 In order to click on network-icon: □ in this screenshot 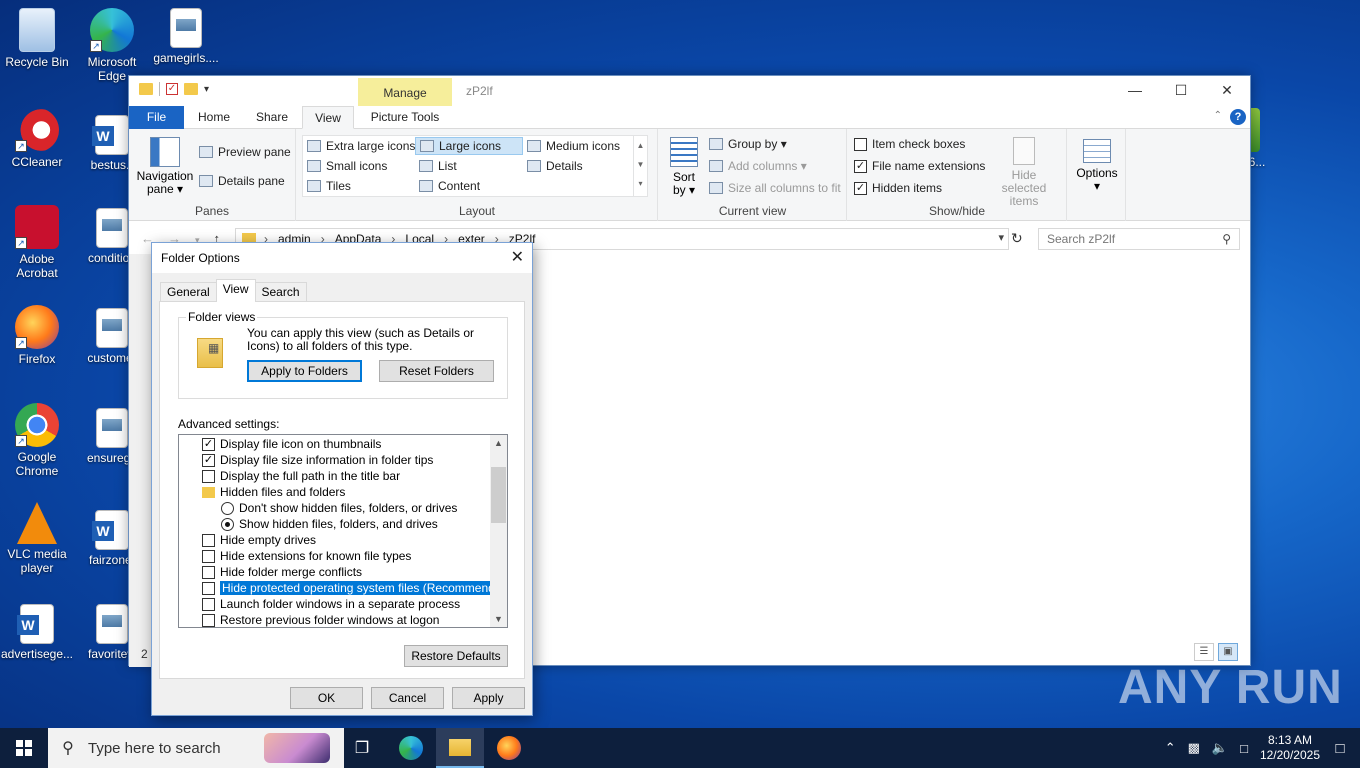, I will do `click(1244, 748)`.